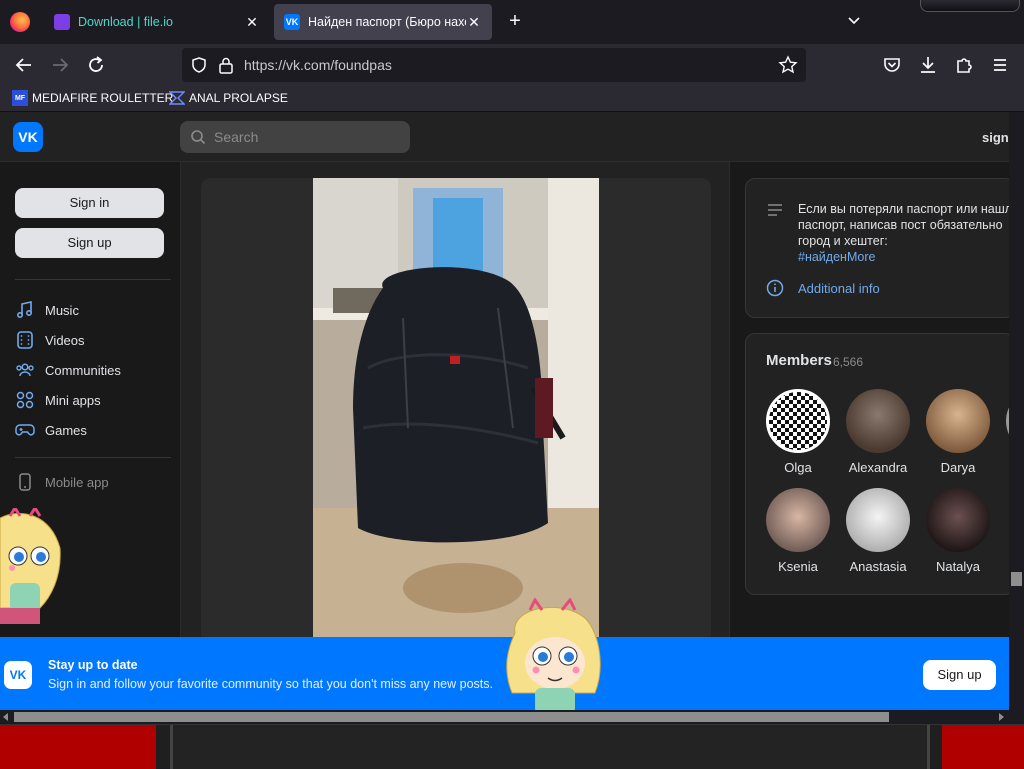 The image size is (1024, 769). I want to click on header-sign-link: sign, so click(995, 137).